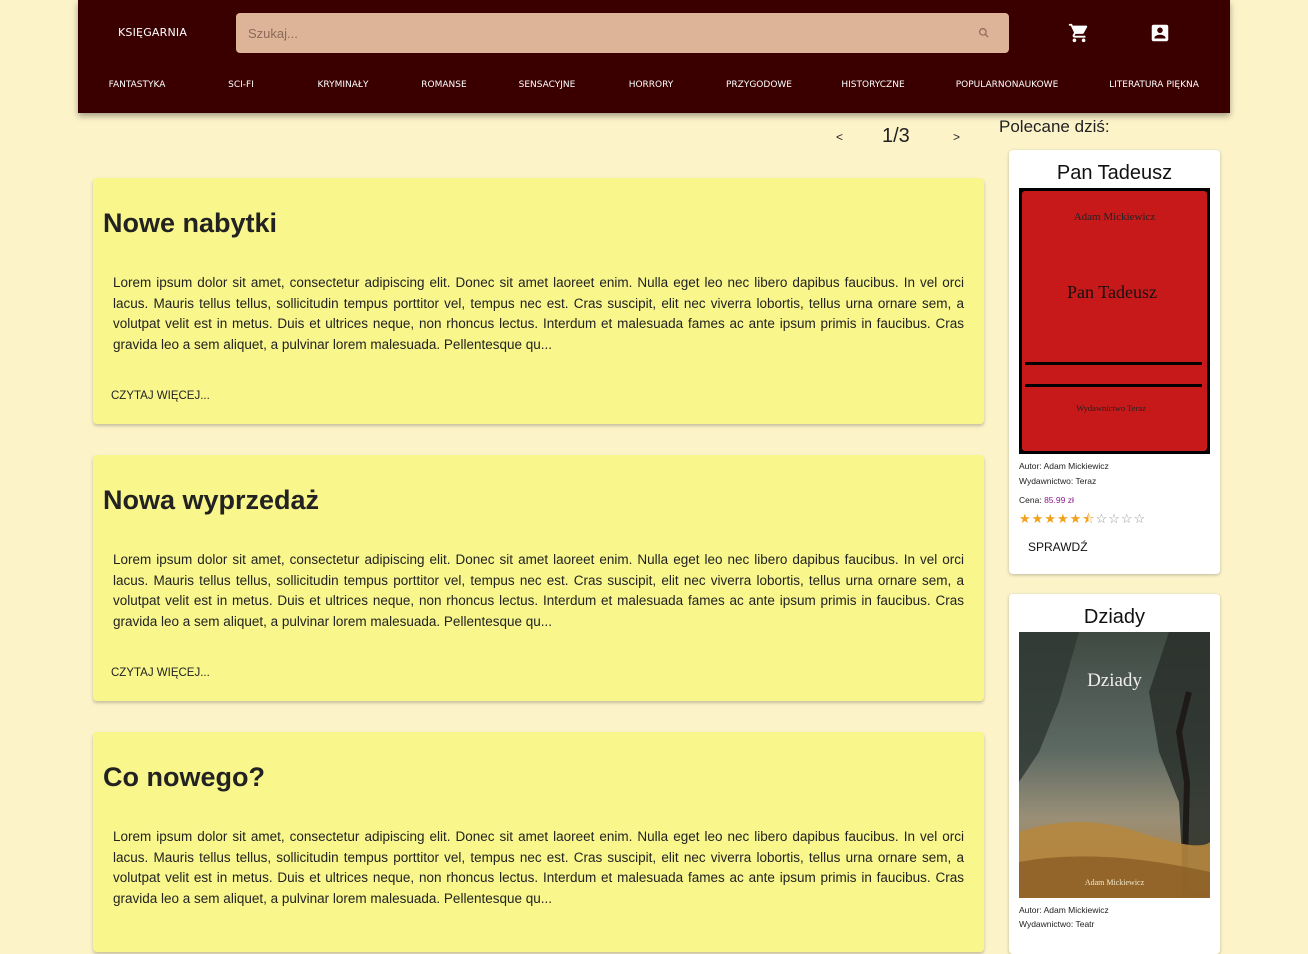  I want to click on article-title: Nowe nabytki, so click(190, 223).